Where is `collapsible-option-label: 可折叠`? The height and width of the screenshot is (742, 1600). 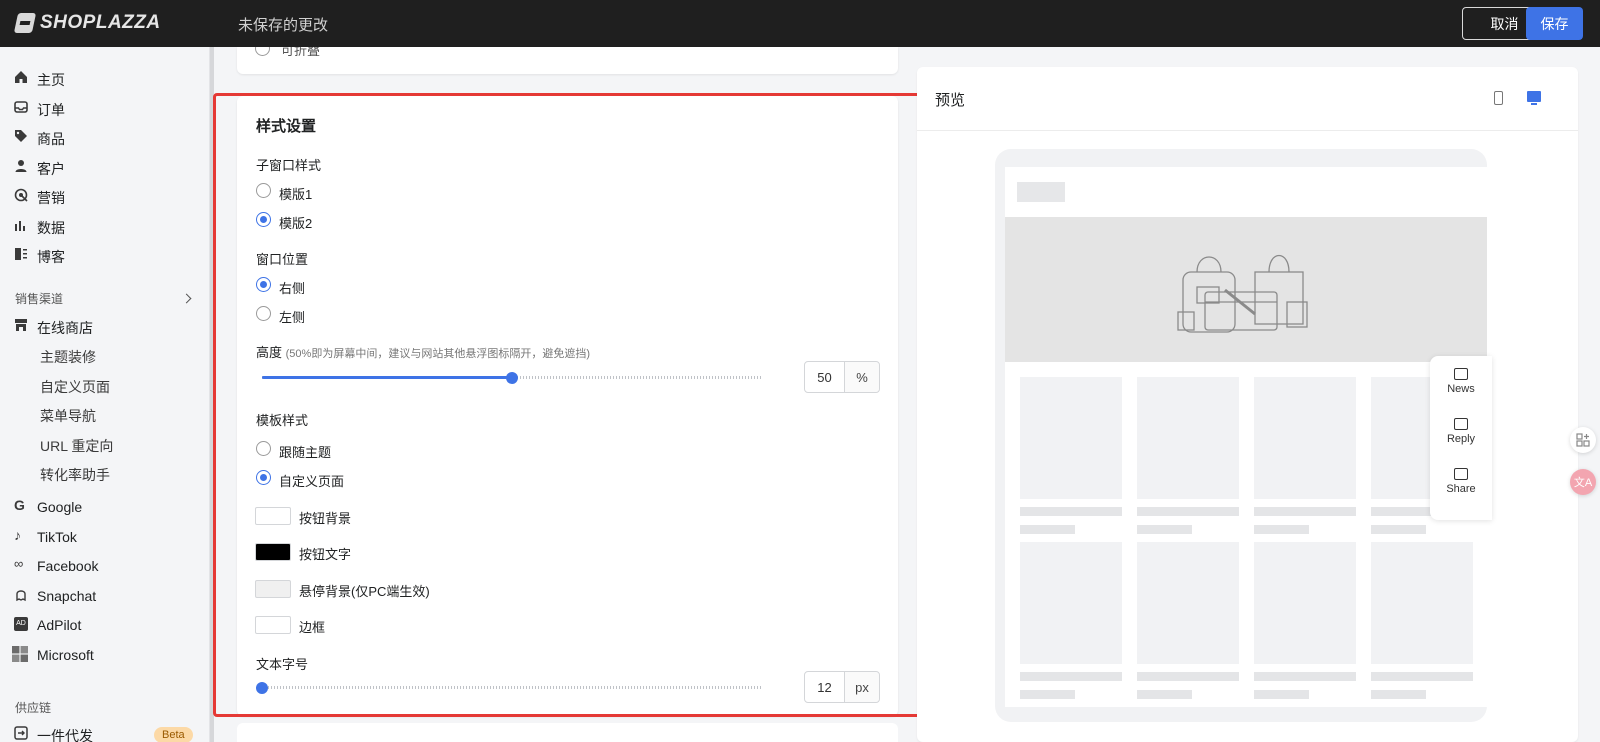 collapsible-option-label: 可折叠 is located at coordinates (301, 52).